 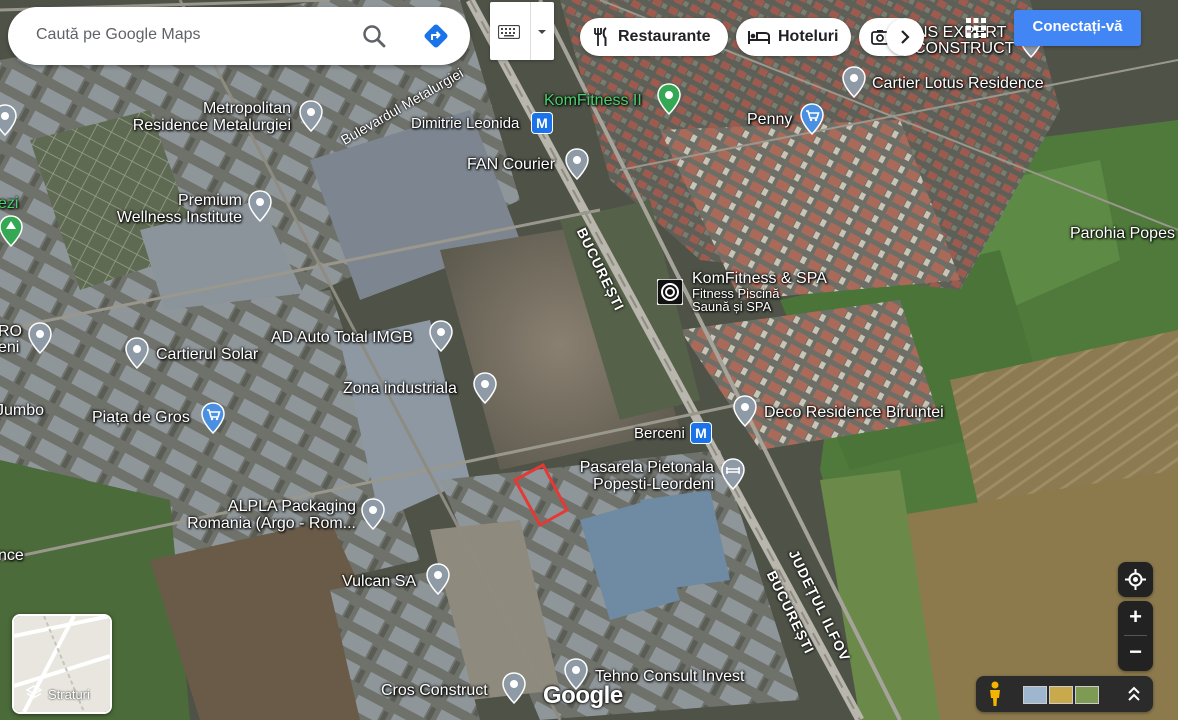 What do you see at coordinates (207, 354) in the screenshot?
I see `label-cartierul-solar: Cartierul Solar` at bounding box center [207, 354].